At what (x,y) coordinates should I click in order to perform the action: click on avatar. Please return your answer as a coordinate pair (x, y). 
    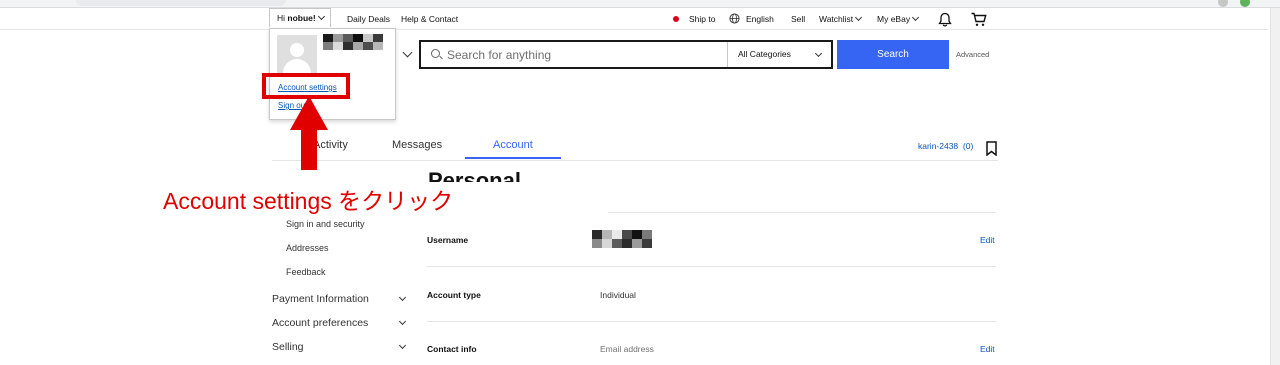
    Looking at the image, I should click on (297, 55).